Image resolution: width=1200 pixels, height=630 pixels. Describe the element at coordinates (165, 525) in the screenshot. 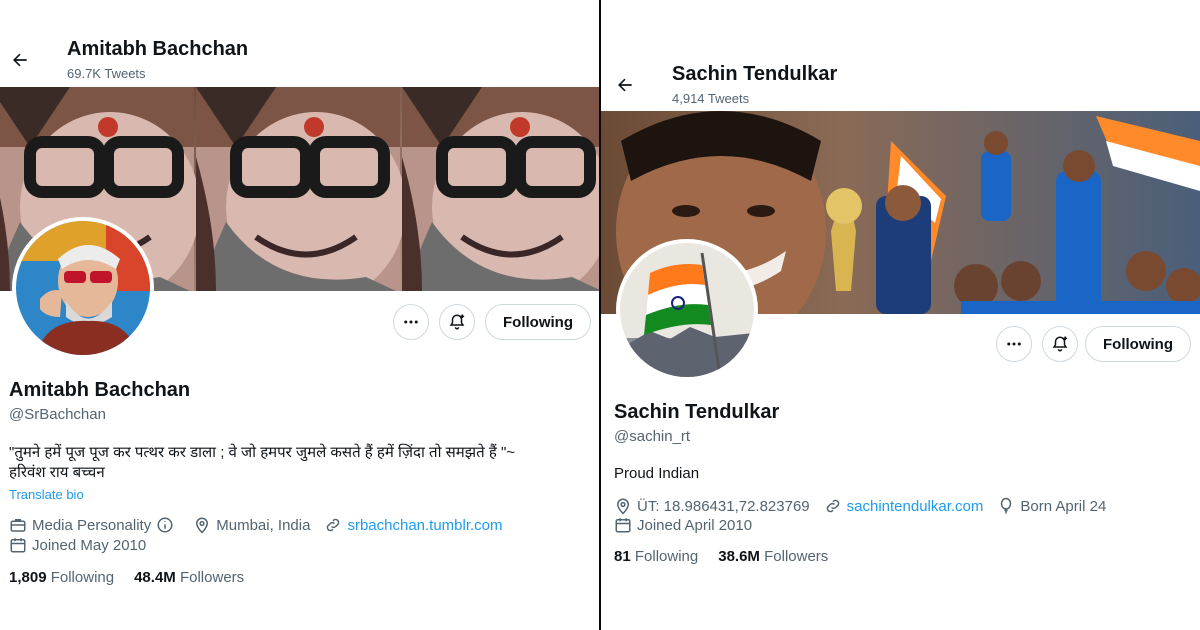

I see `info-icon` at that location.